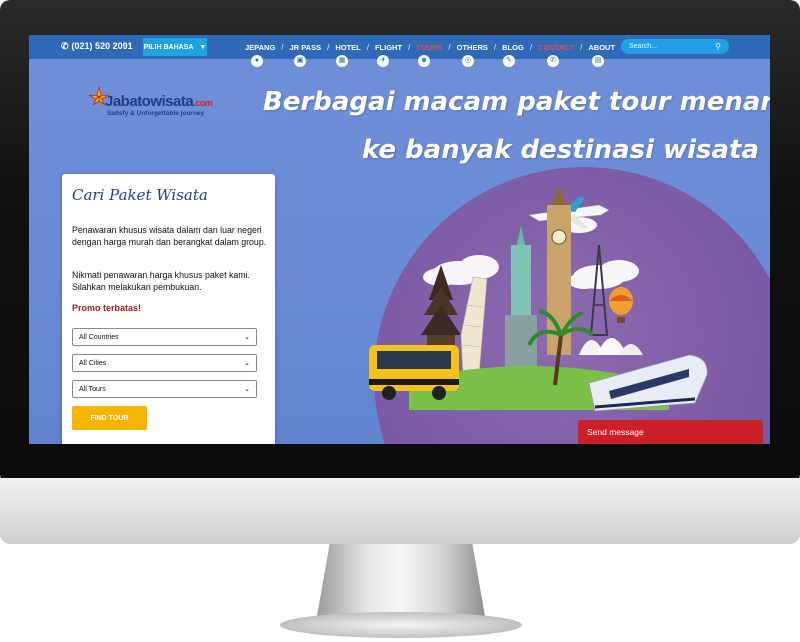 The width and height of the screenshot is (800, 642). I want to click on menu-contact: CONTACT, so click(556, 47).